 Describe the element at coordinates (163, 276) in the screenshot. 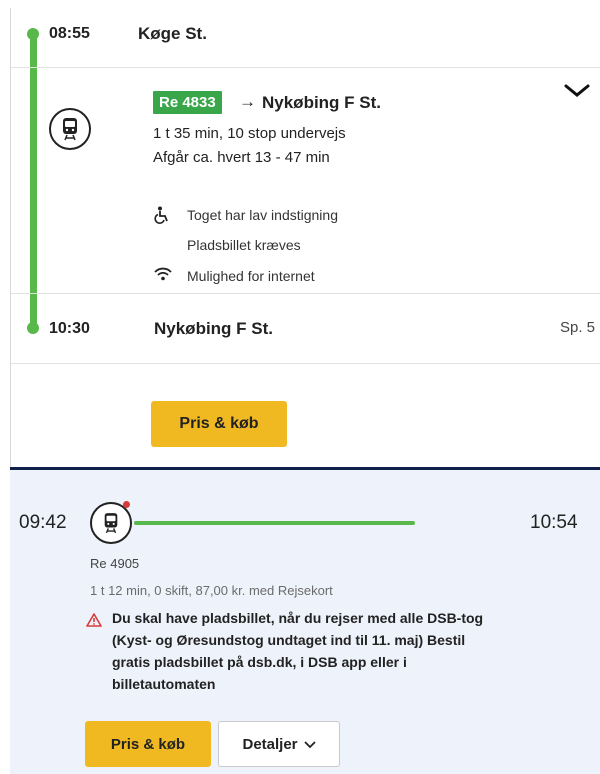

I see `wifi-icon` at that location.